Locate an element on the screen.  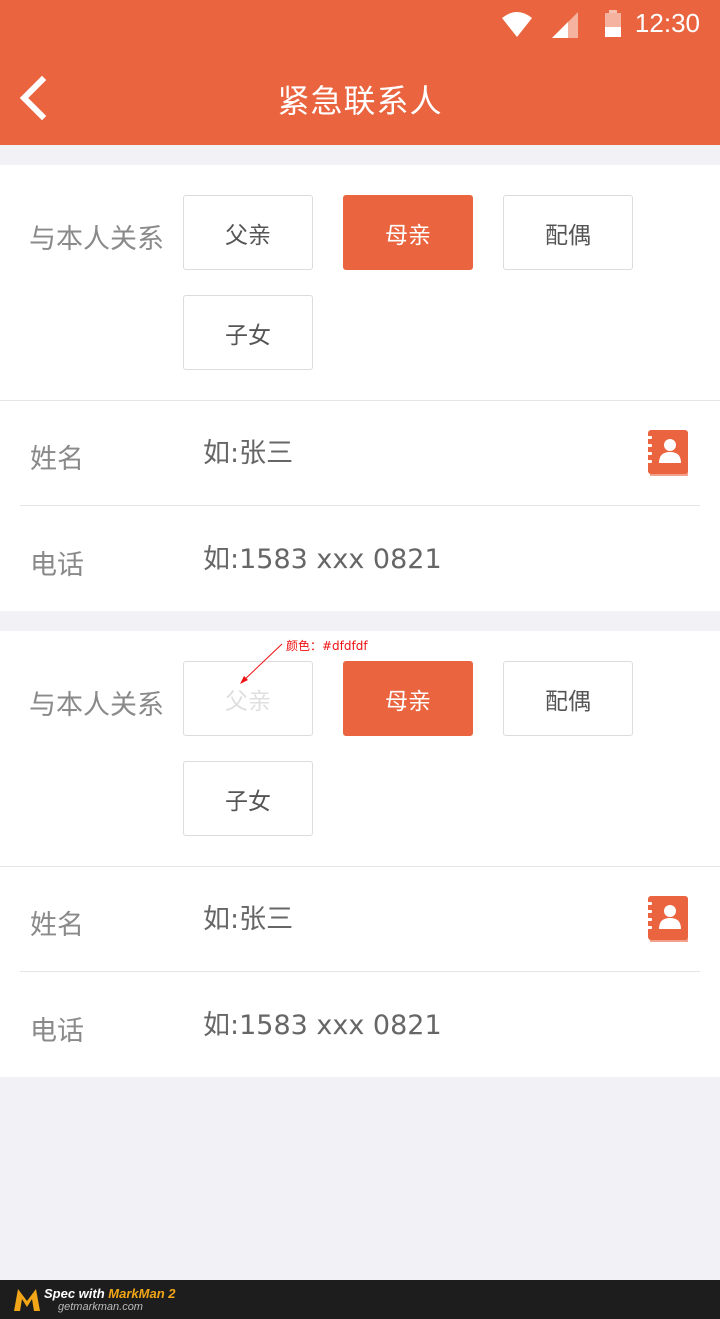
relation-father-button: 父亲 is located at coordinates (248, 232).